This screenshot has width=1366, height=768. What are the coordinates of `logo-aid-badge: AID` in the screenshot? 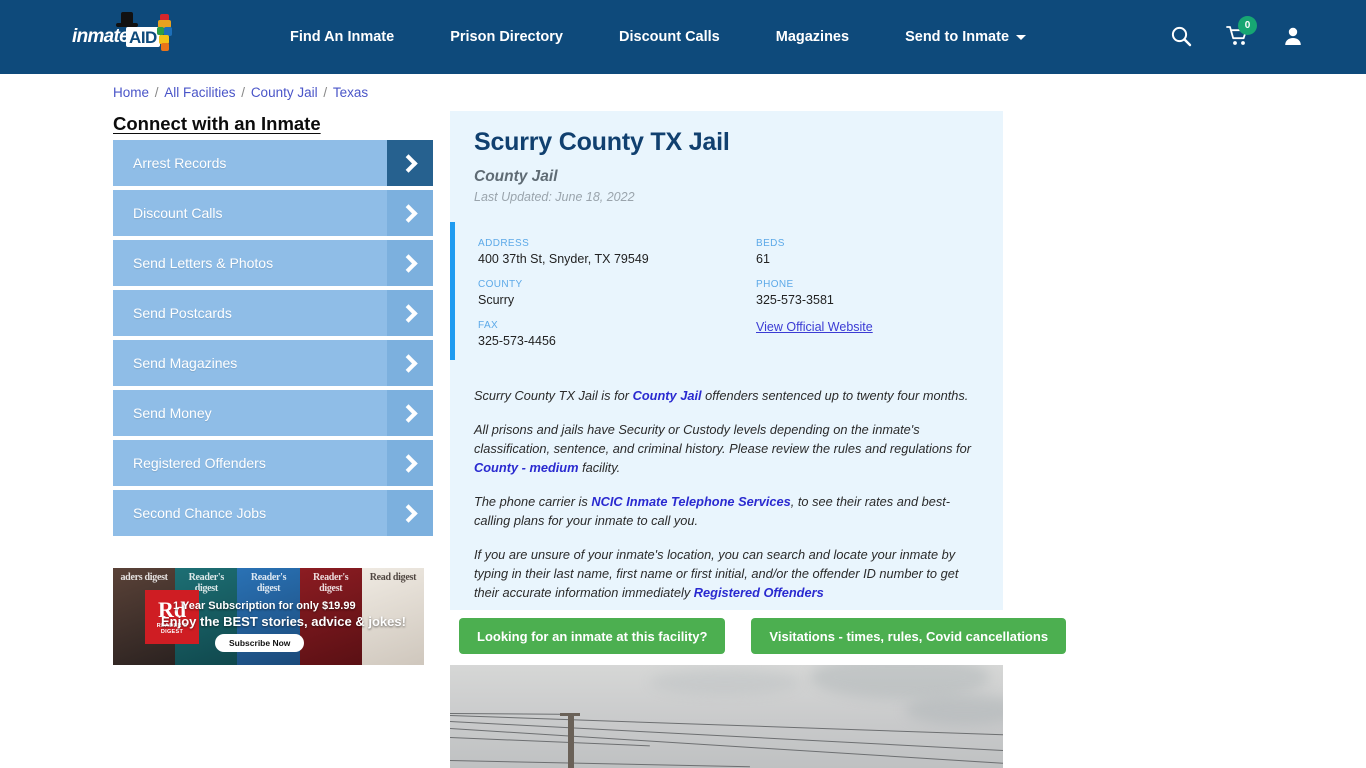 It's located at (143, 37).